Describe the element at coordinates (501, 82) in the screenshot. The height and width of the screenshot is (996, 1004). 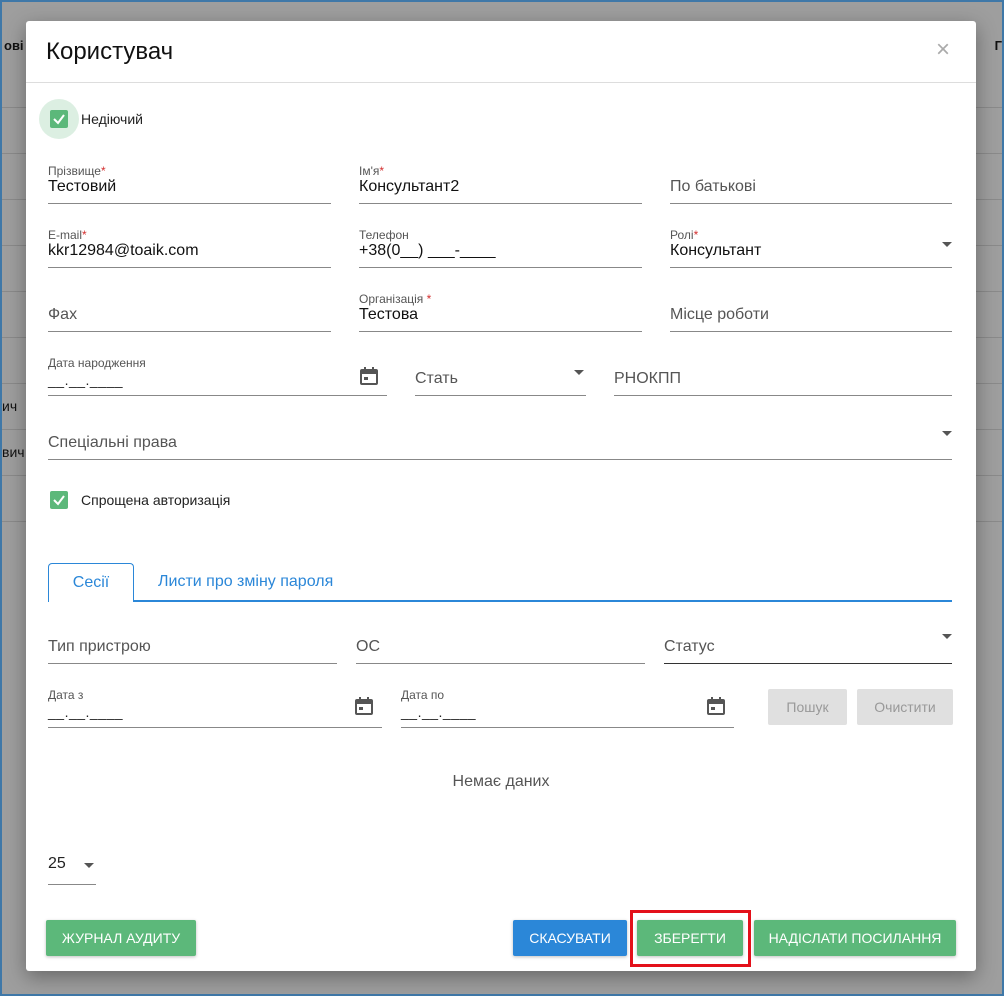
I see `title-divider` at that location.